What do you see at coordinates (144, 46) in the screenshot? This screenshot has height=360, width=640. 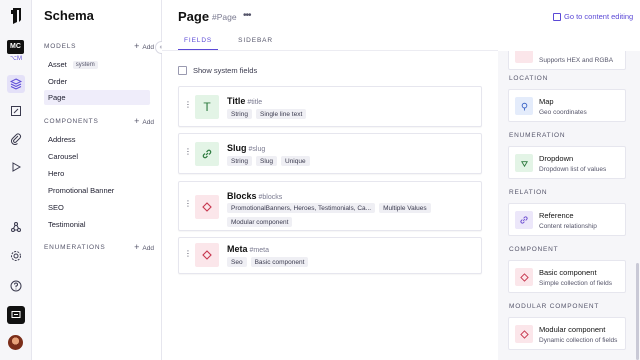 I see `add-model-button: + Add` at bounding box center [144, 46].